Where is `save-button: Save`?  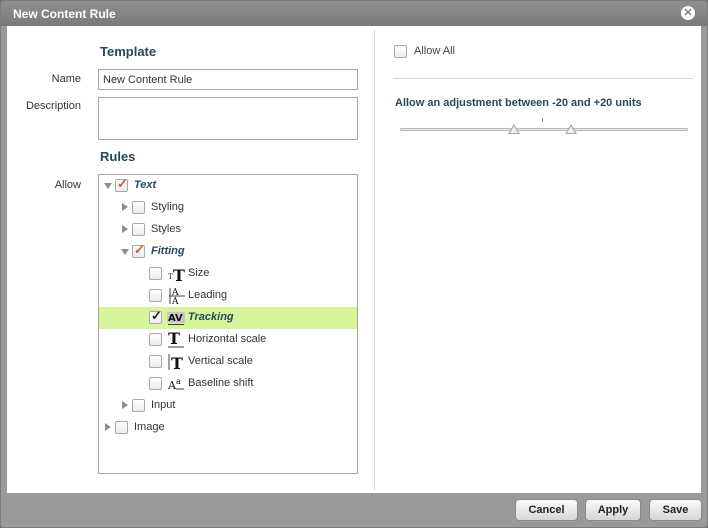
save-button: Save is located at coordinates (675, 510).